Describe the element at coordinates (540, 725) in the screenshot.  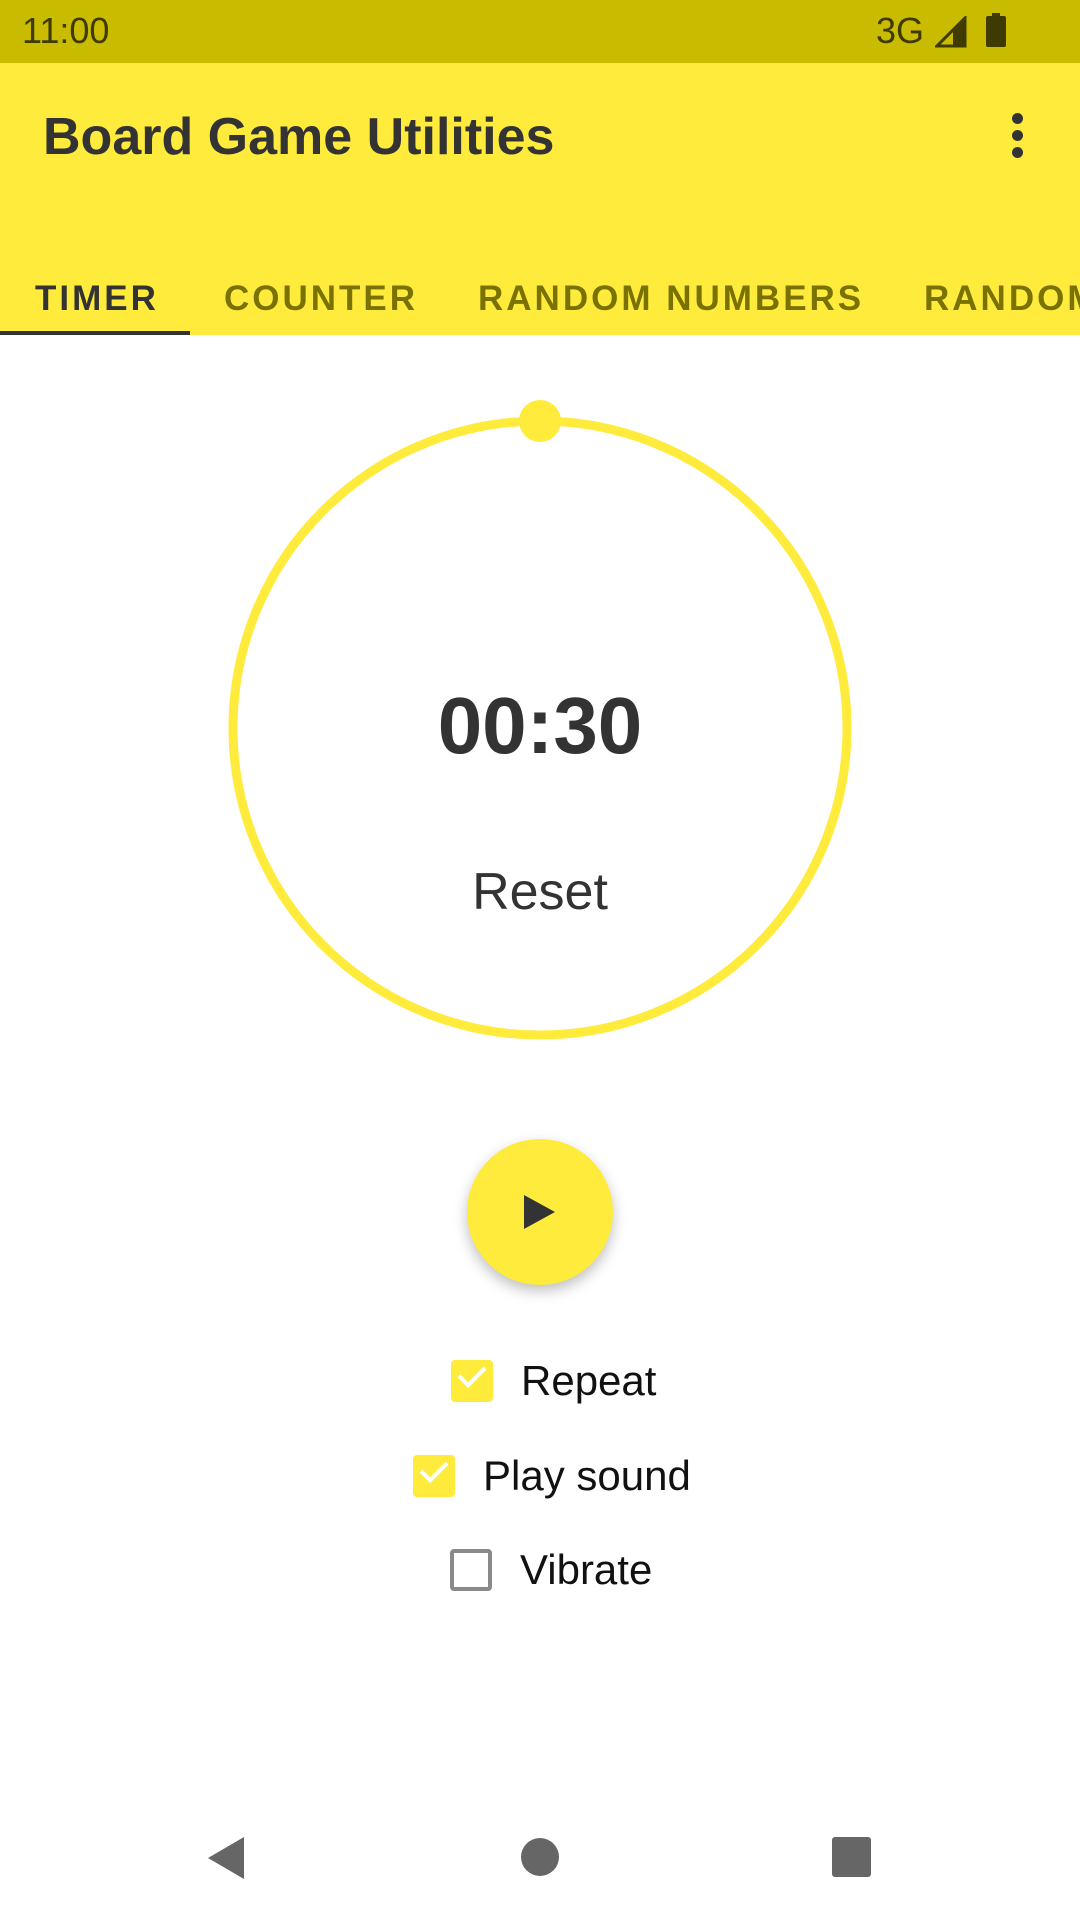
I see `timer-display: 00:30` at that location.